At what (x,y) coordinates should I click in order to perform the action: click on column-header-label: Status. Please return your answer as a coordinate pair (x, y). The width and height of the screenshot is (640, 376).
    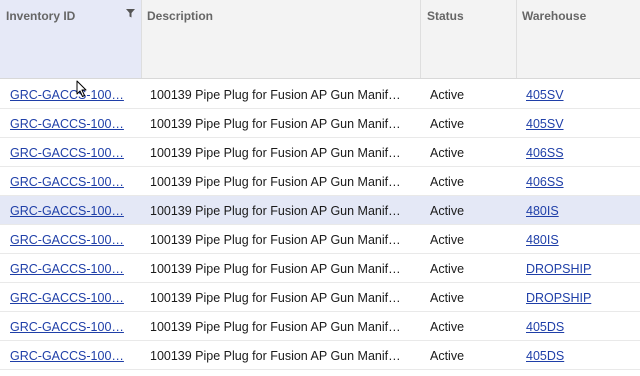
    Looking at the image, I should click on (445, 16).